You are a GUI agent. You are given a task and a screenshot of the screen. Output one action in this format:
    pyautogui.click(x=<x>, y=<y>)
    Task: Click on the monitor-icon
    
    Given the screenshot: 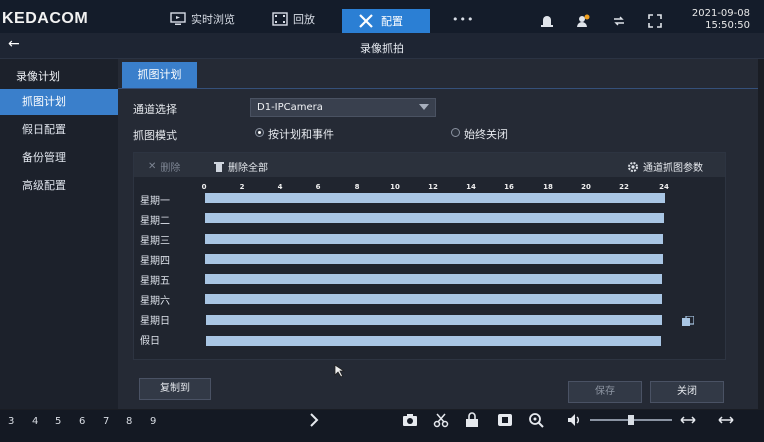 What is the action you would take?
    pyautogui.click(x=178, y=18)
    